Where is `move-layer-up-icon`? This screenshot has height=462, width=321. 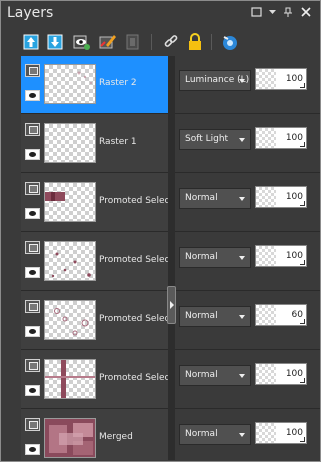
move-layer-up-icon is located at coordinates (32, 42).